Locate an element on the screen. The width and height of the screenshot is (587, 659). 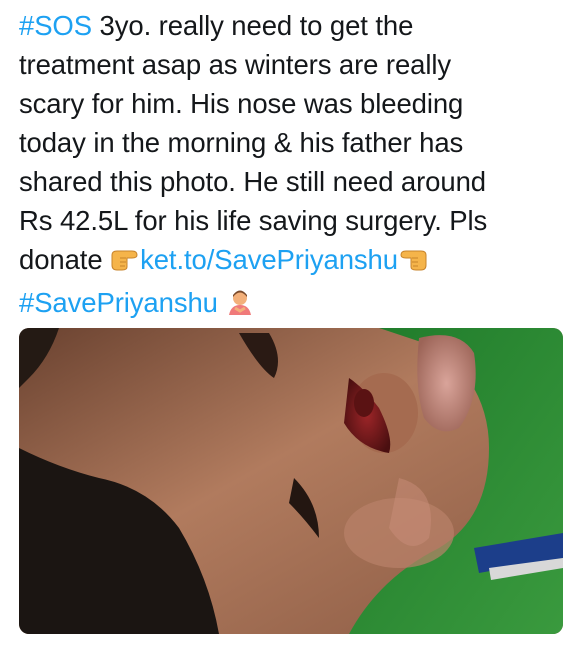
tweet-line-3: scary for him. His nose was bleeding is located at coordinates (241, 103).